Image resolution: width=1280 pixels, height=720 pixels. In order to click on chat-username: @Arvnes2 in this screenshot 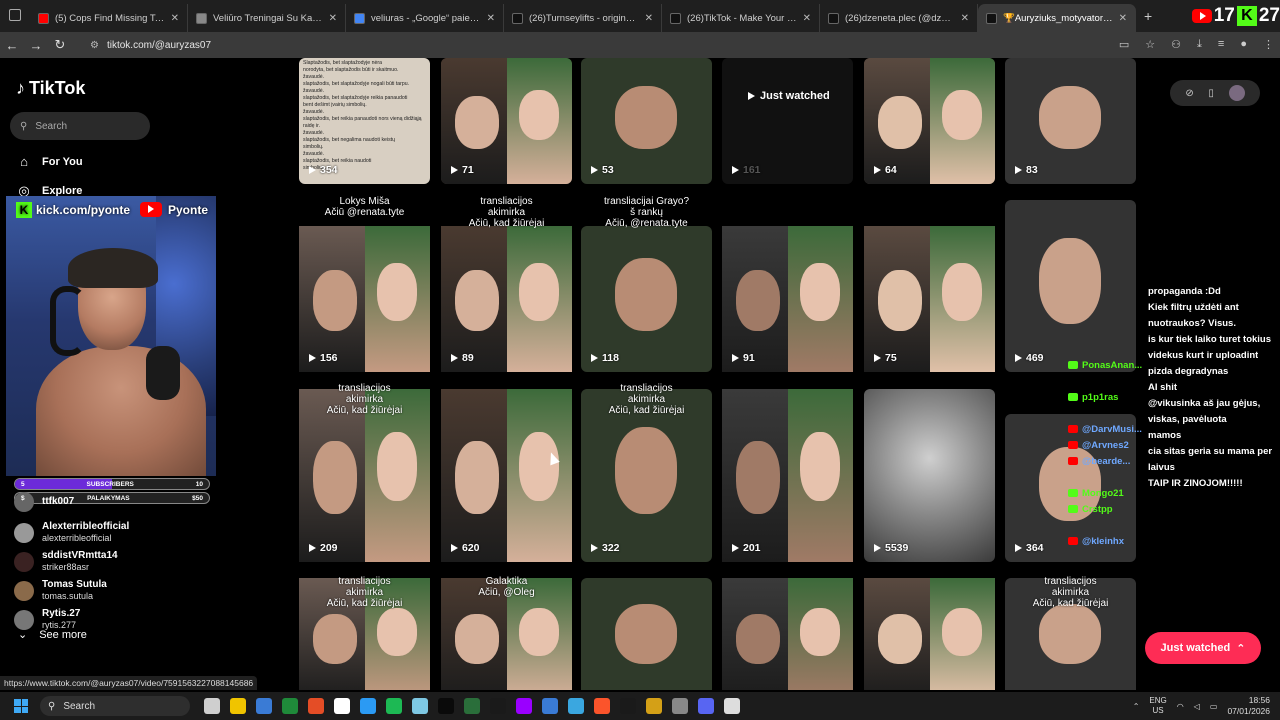, I will do `click(1098, 446)`.